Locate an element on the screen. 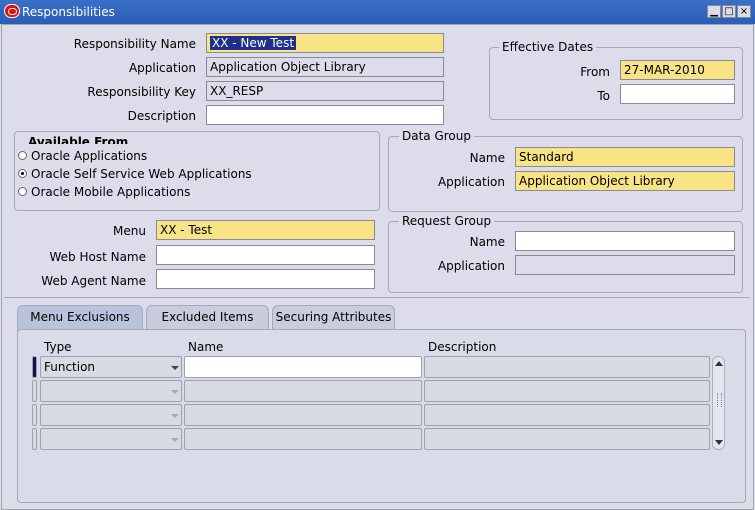  responsibility-name-value: XX - New Test is located at coordinates (253, 43).